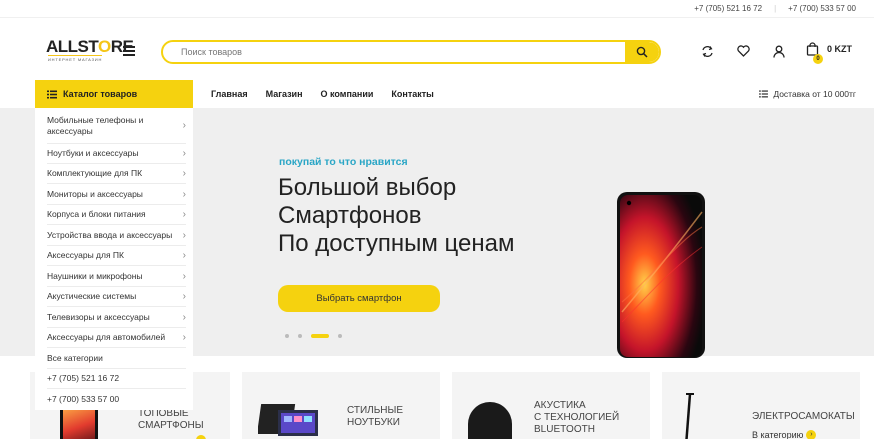 The image size is (874, 439). Describe the element at coordinates (75, 58) in the screenshot. I see `logo-subtitle: ИНТЕРНЕТ МАГАЗИН` at that location.